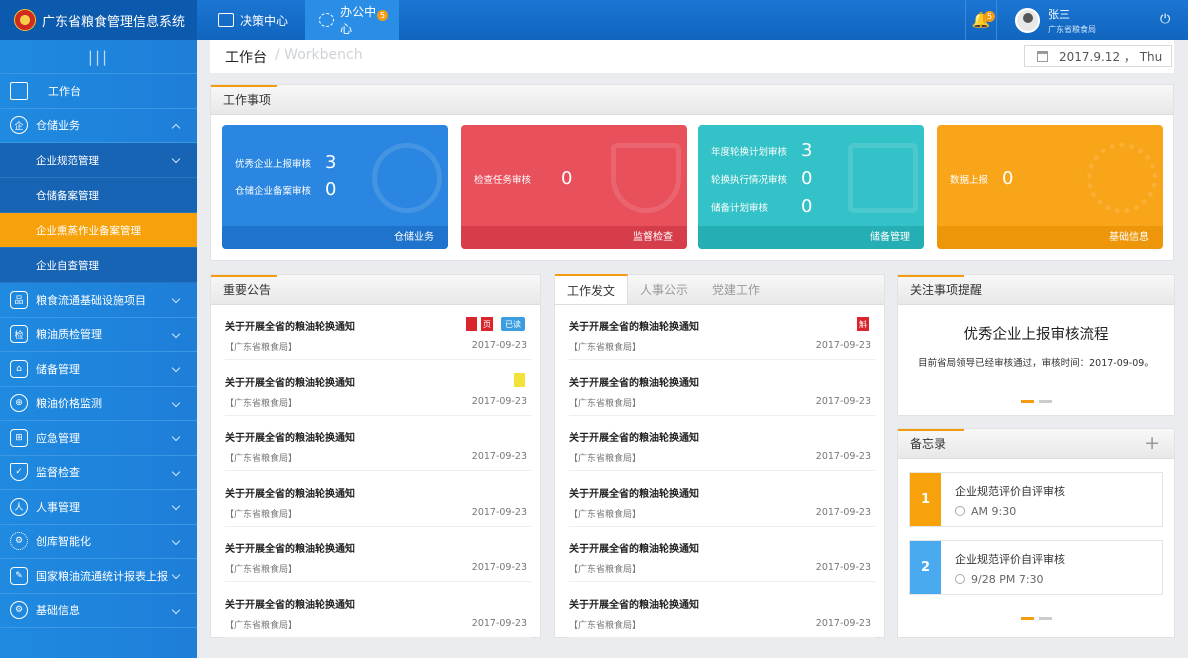 This screenshot has width=1188, height=658. Describe the element at coordinates (503, 180) in the screenshot. I see `card-row-label: 检查任务审核` at that location.